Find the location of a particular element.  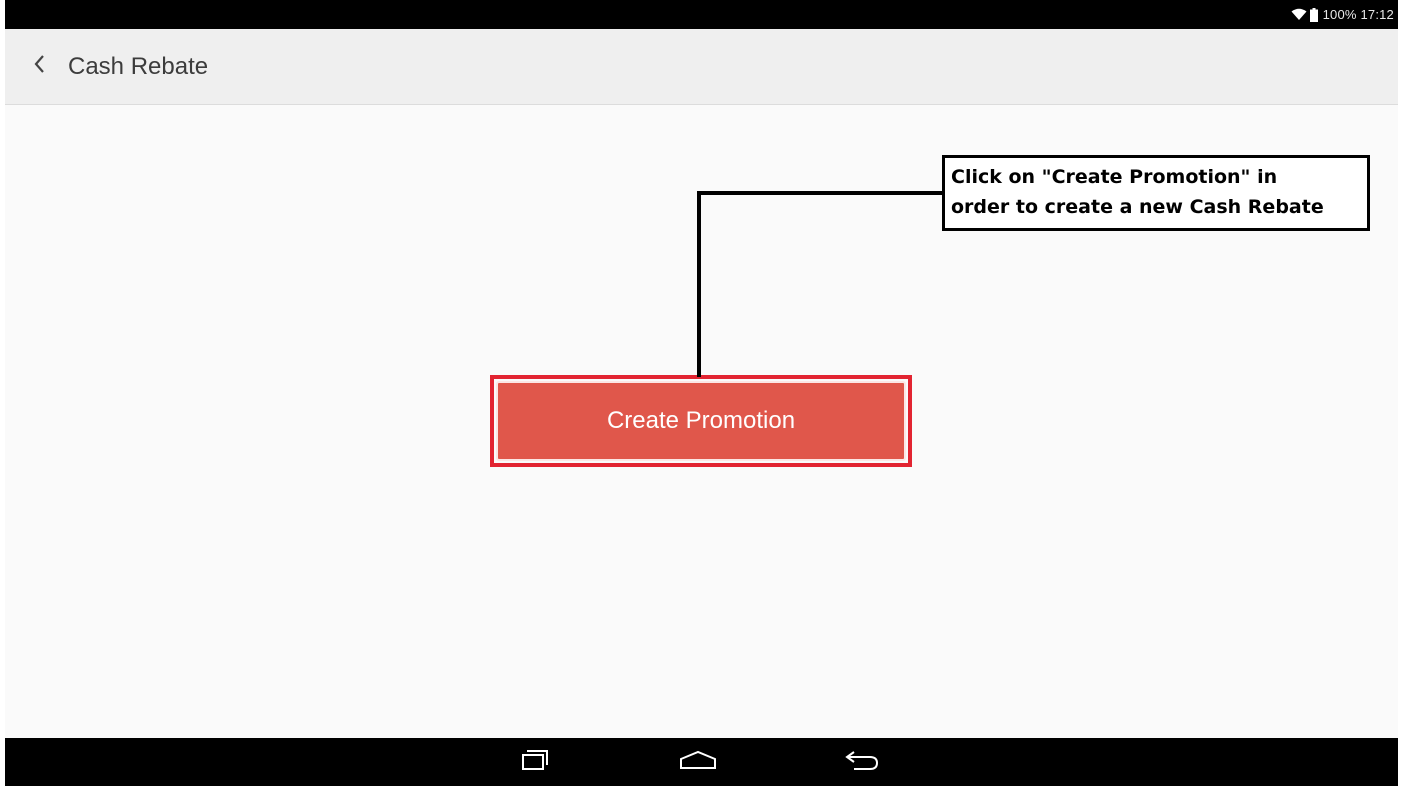

annotation-line-2: order to create a new Cash Rebate is located at coordinates (1137, 207).